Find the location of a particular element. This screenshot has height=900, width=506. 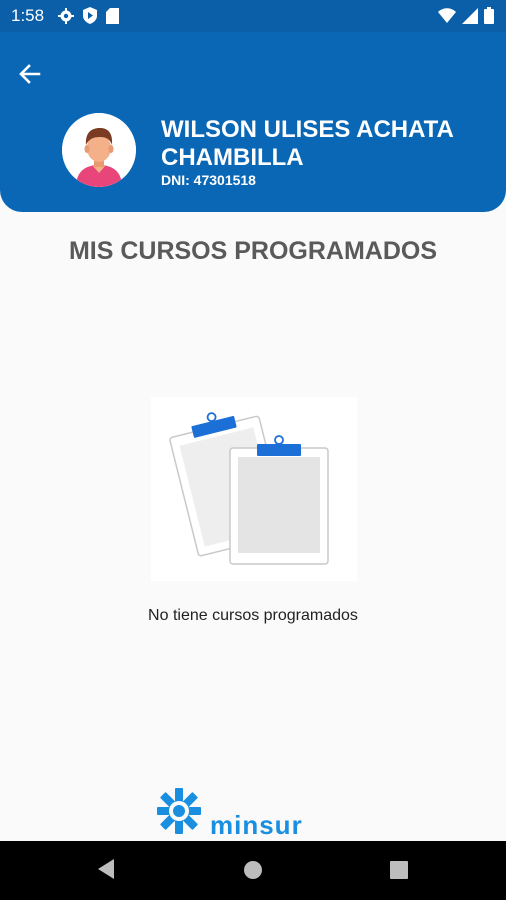

nav-home-button is located at coordinates (253, 872).